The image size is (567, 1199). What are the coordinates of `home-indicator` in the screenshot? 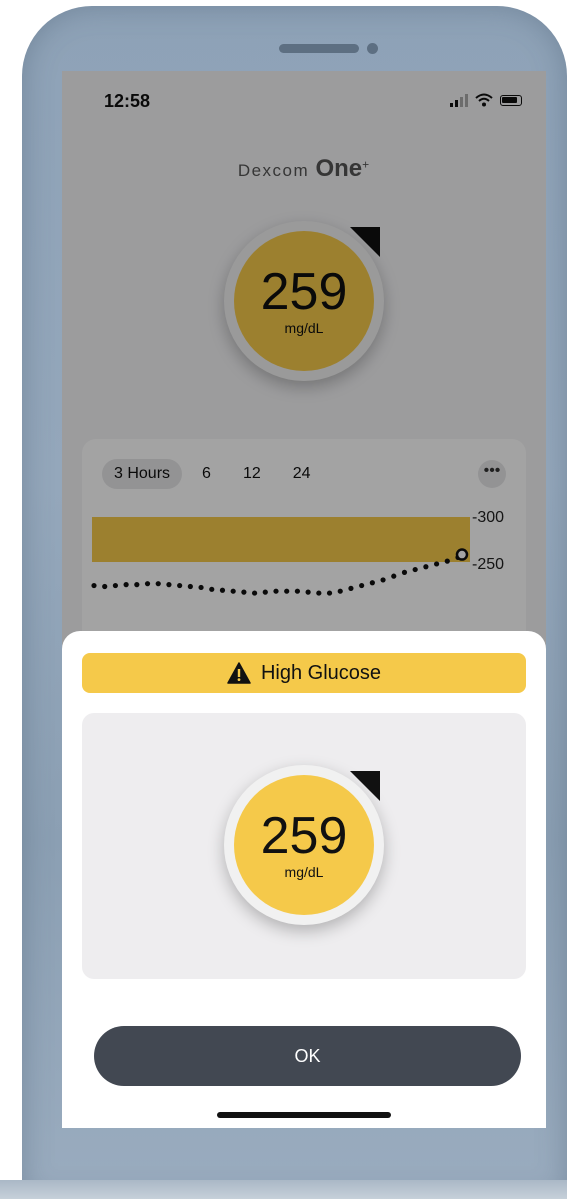 It's located at (304, 1115).